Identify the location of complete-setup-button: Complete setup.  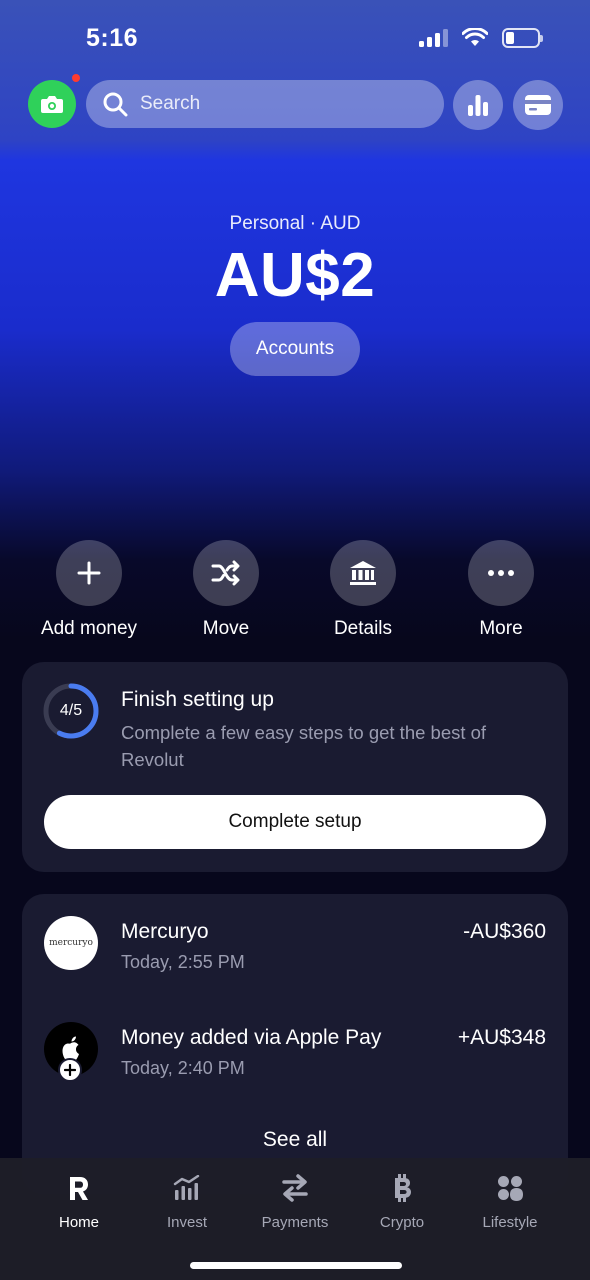
(295, 822).